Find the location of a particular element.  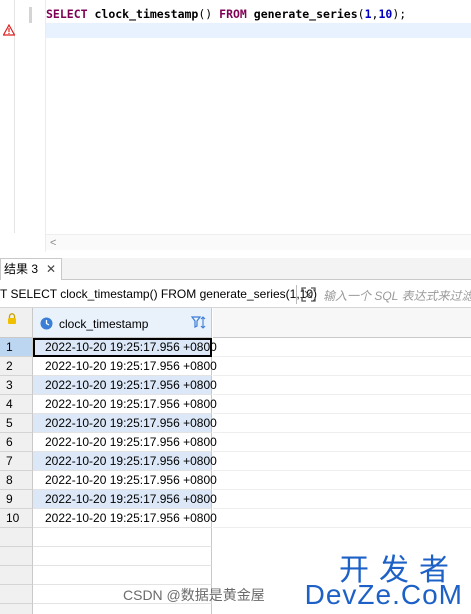

tab-label: 结果 3 is located at coordinates (21, 269).